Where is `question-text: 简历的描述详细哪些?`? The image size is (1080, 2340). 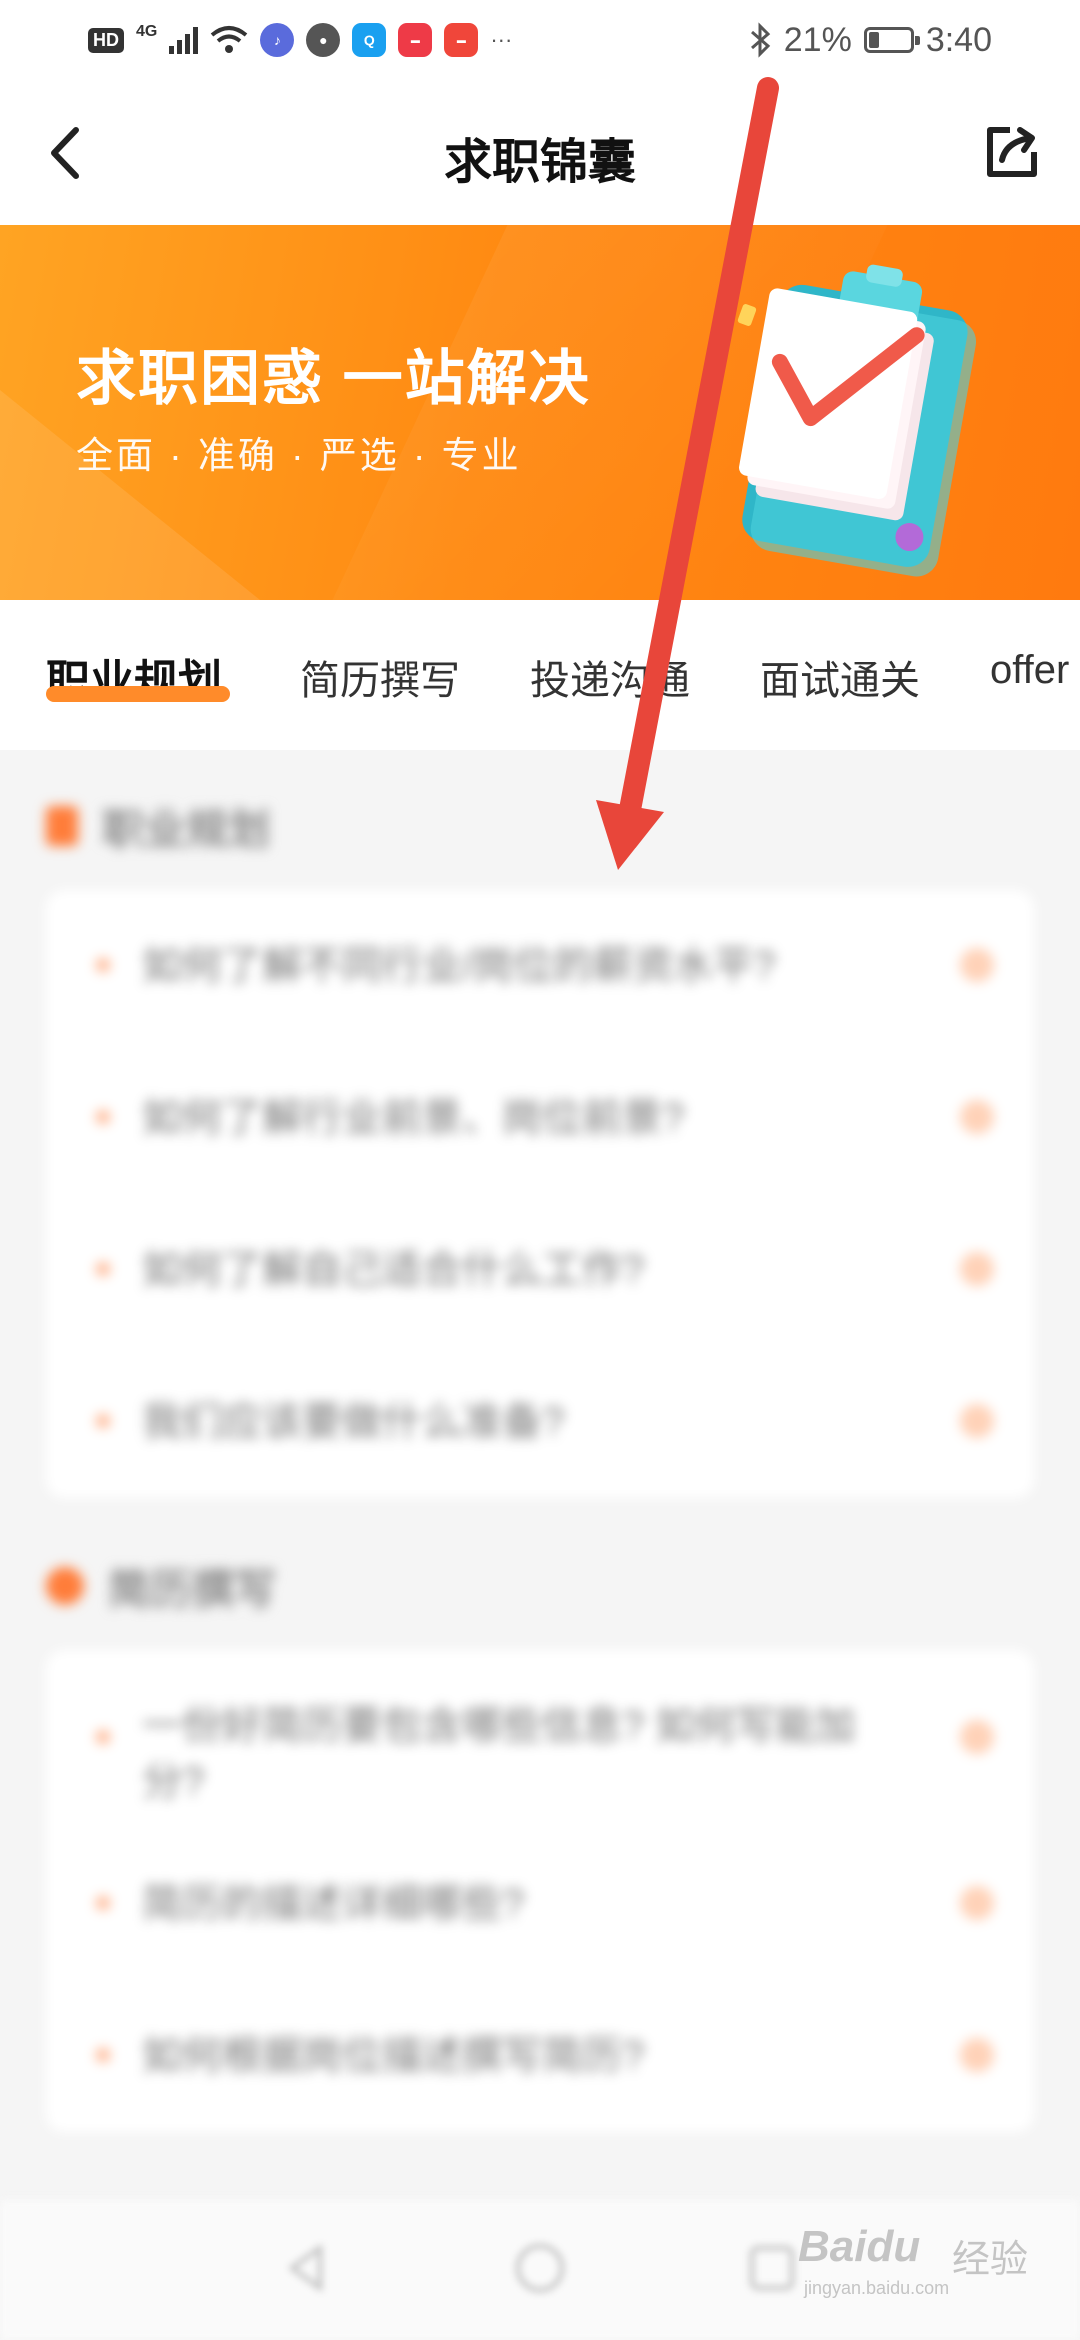
question-text: 简历的描述详细哪些? is located at coordinates (333, 1904).